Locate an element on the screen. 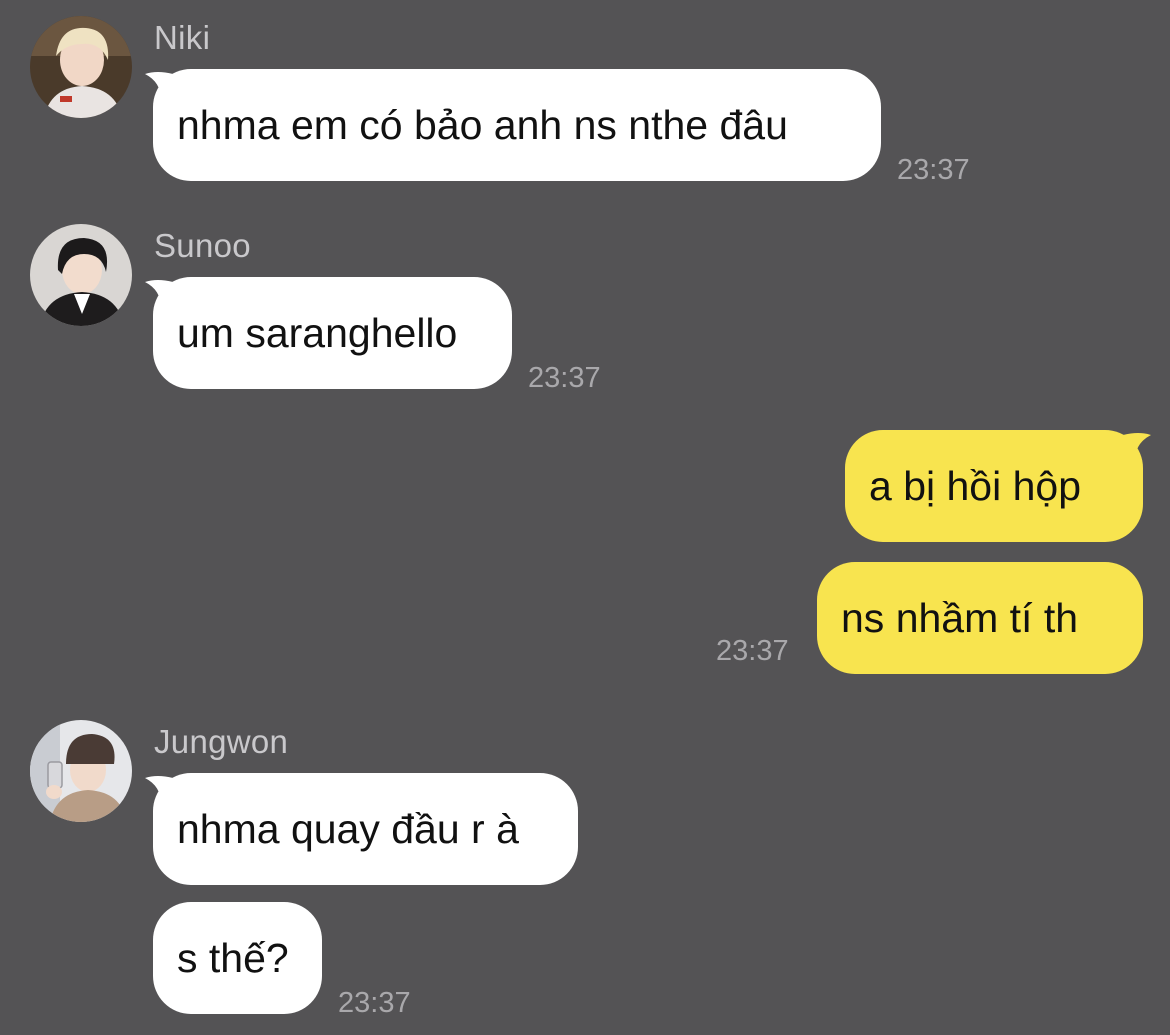 The image size is (1170, 1035). user-avatar-sunoo-icon is located at coordinates (81, 275).